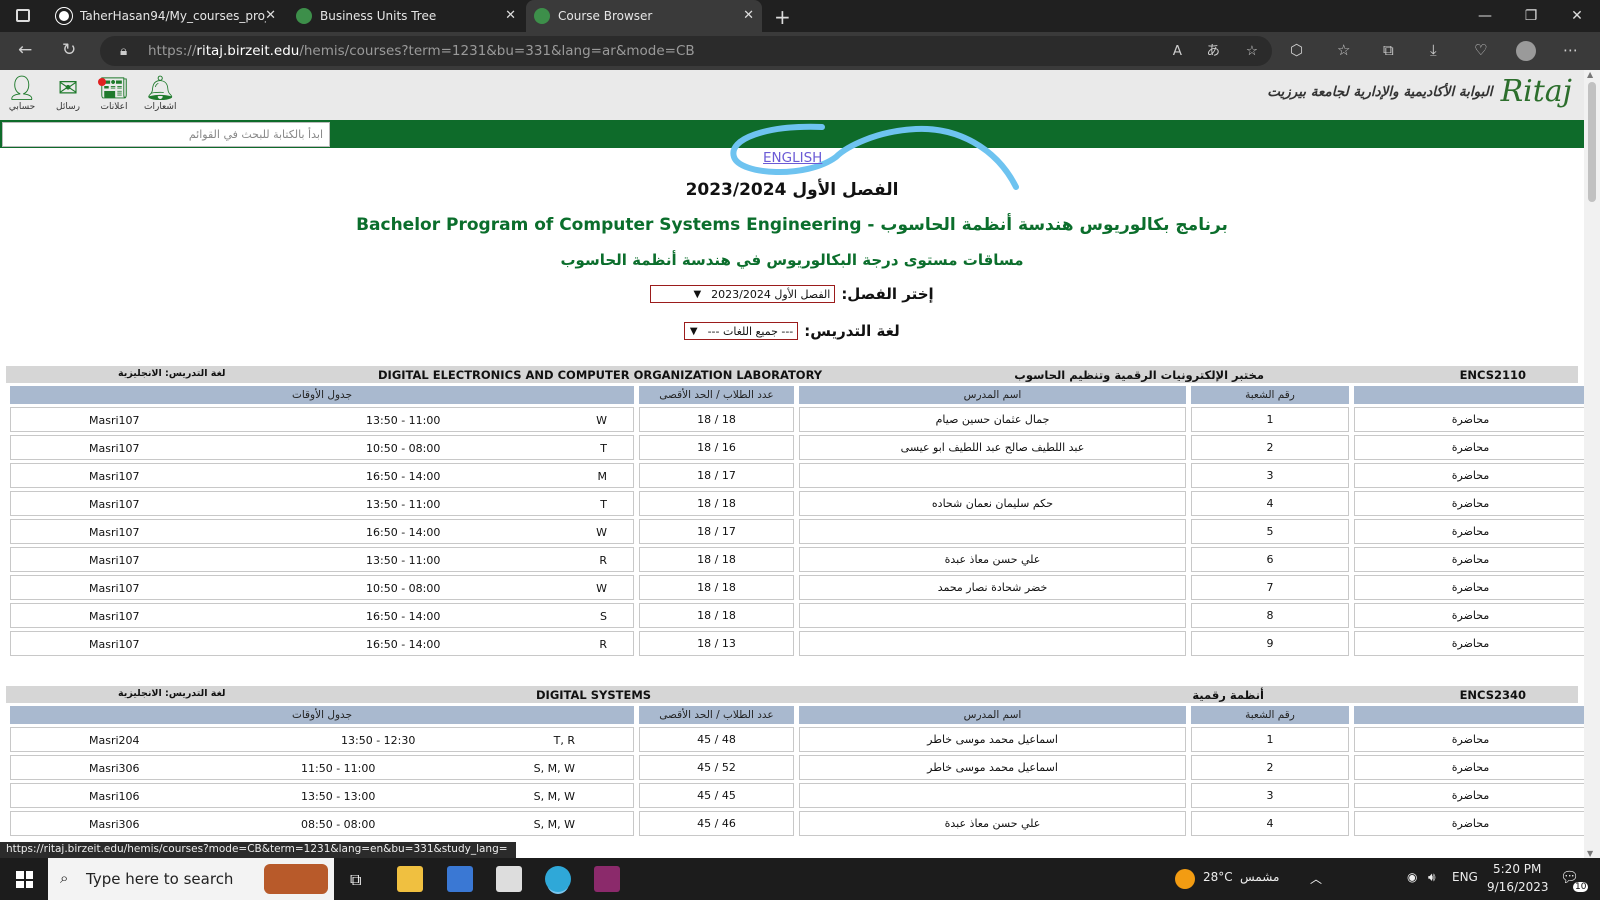 The width and height of the screenshot is (1600, 900). What do you see at coordinates (22, 107) in the screenshot?
I see `icon-label: حسابي` at bounding box center [22, 107].